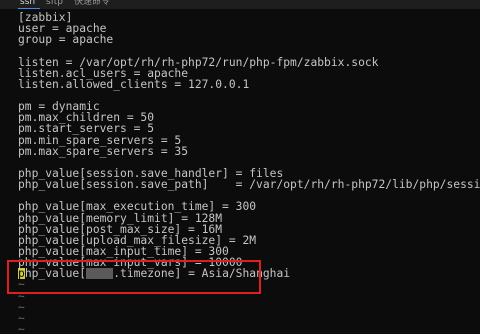  I want to click on terminal-line: pm.max_spare_servers = 35, so click(103, 151).